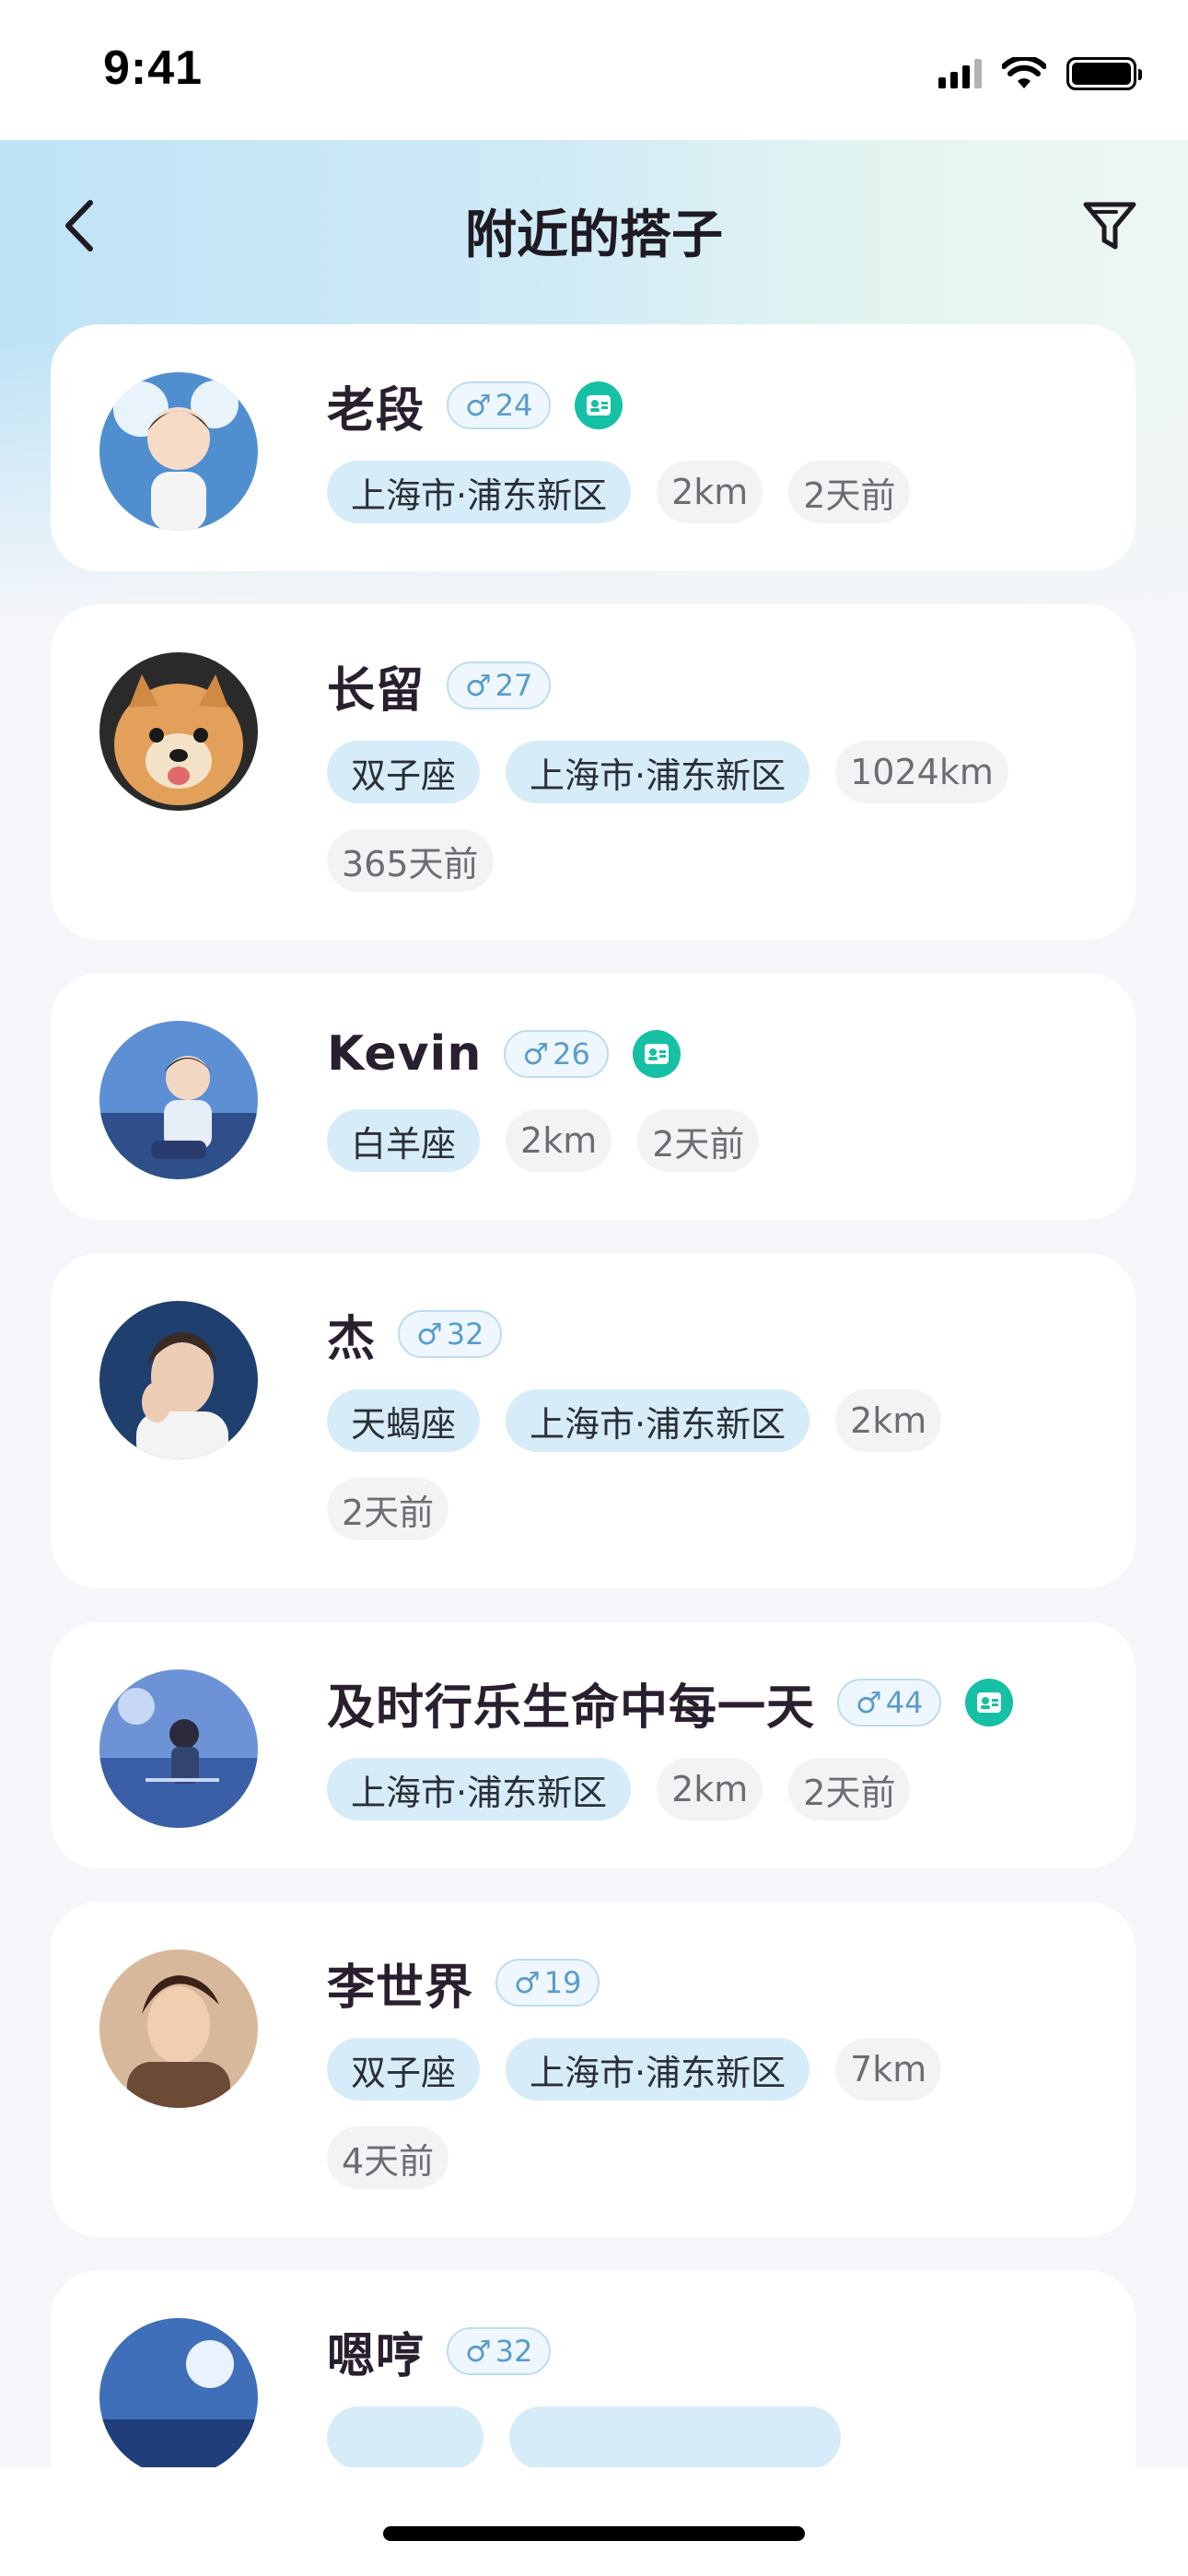  What do you see at coordinates (405, 1054) in the screenshot?
I see `user-name: Kevin` at bounding box center [405, 1054].